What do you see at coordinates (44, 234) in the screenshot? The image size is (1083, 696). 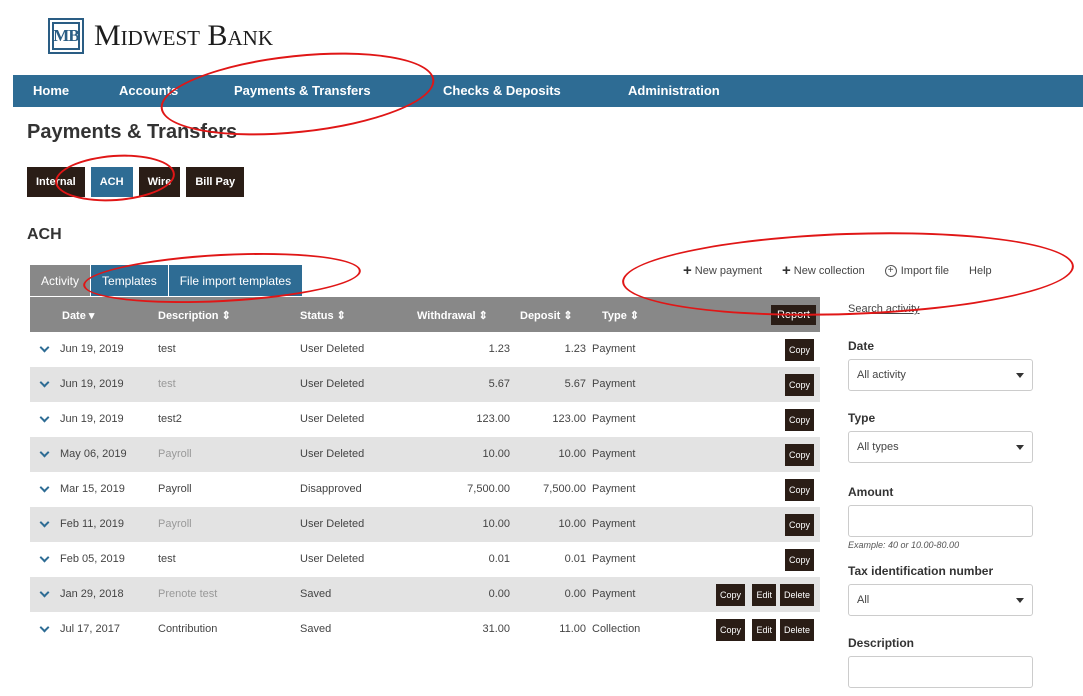 I see `section-title: ACH` at bounding box center [44, 234].